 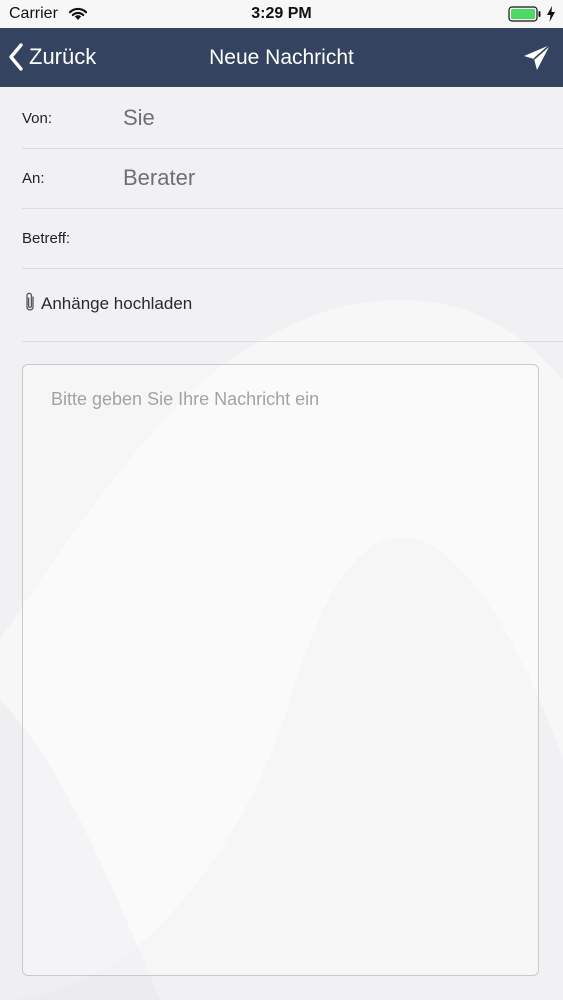 I want to click on subject-label: Betreff:, so click(x=46, y=238).